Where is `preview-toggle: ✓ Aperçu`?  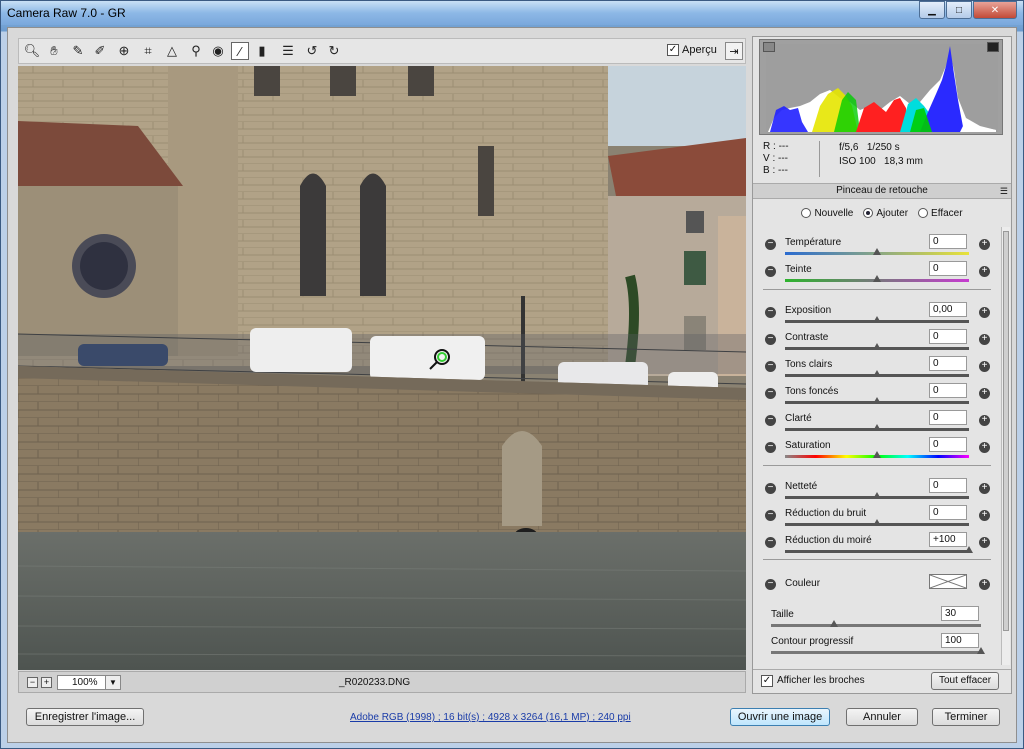
preview-toggle: ✓ Aperçu is located at coordinates (692, 50).